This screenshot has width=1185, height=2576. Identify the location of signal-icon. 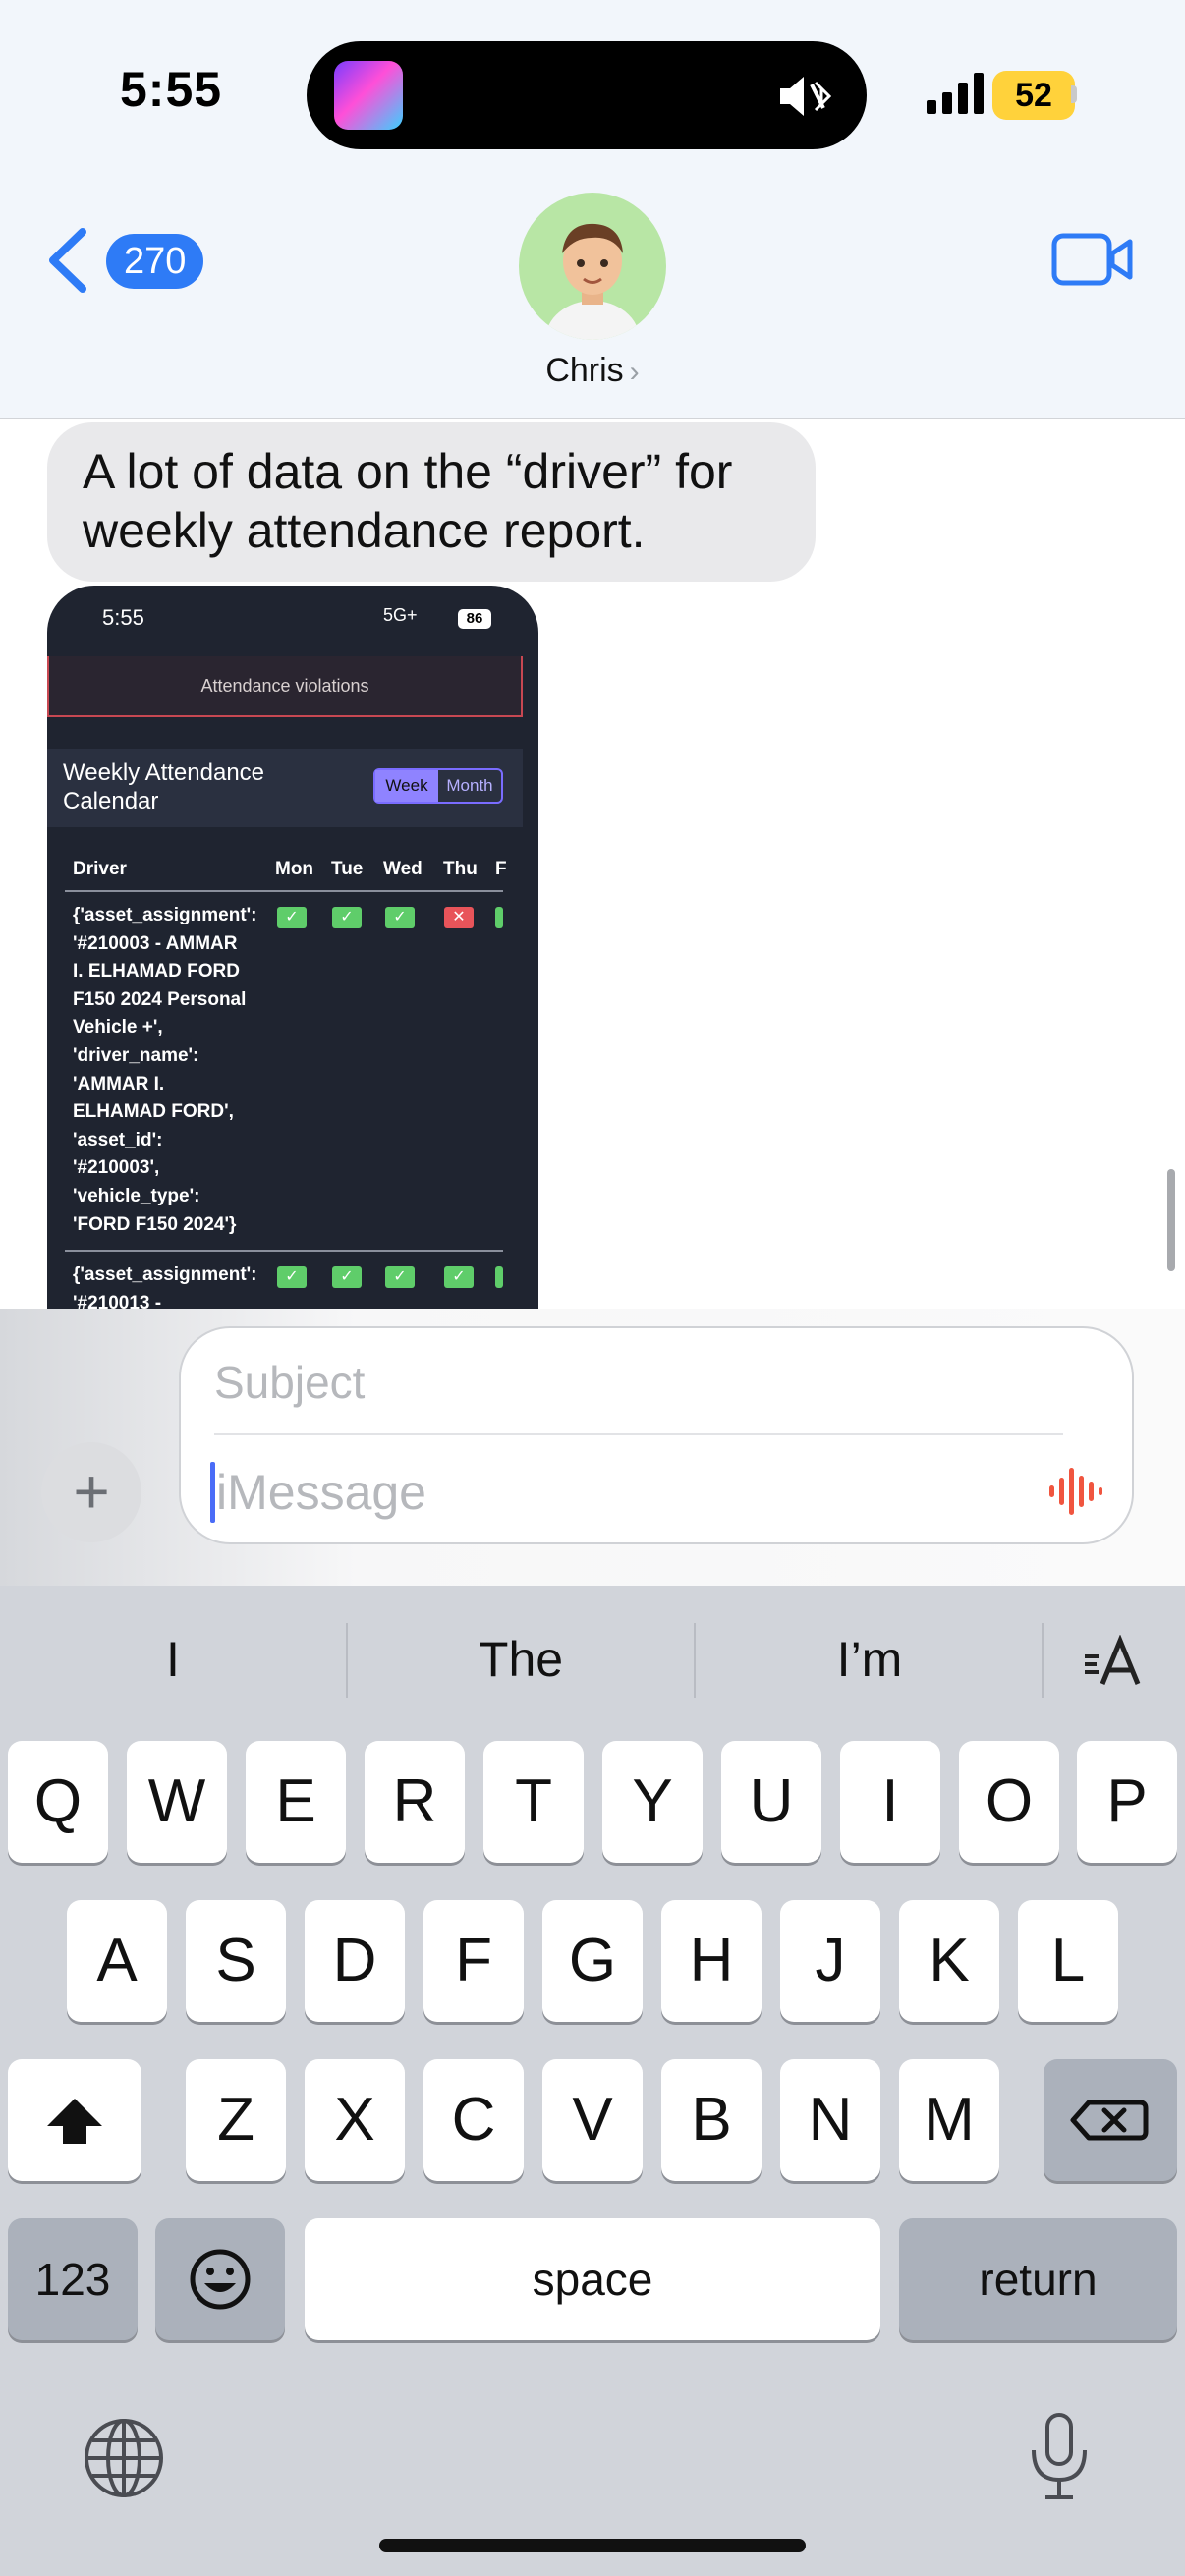
(956, 93).